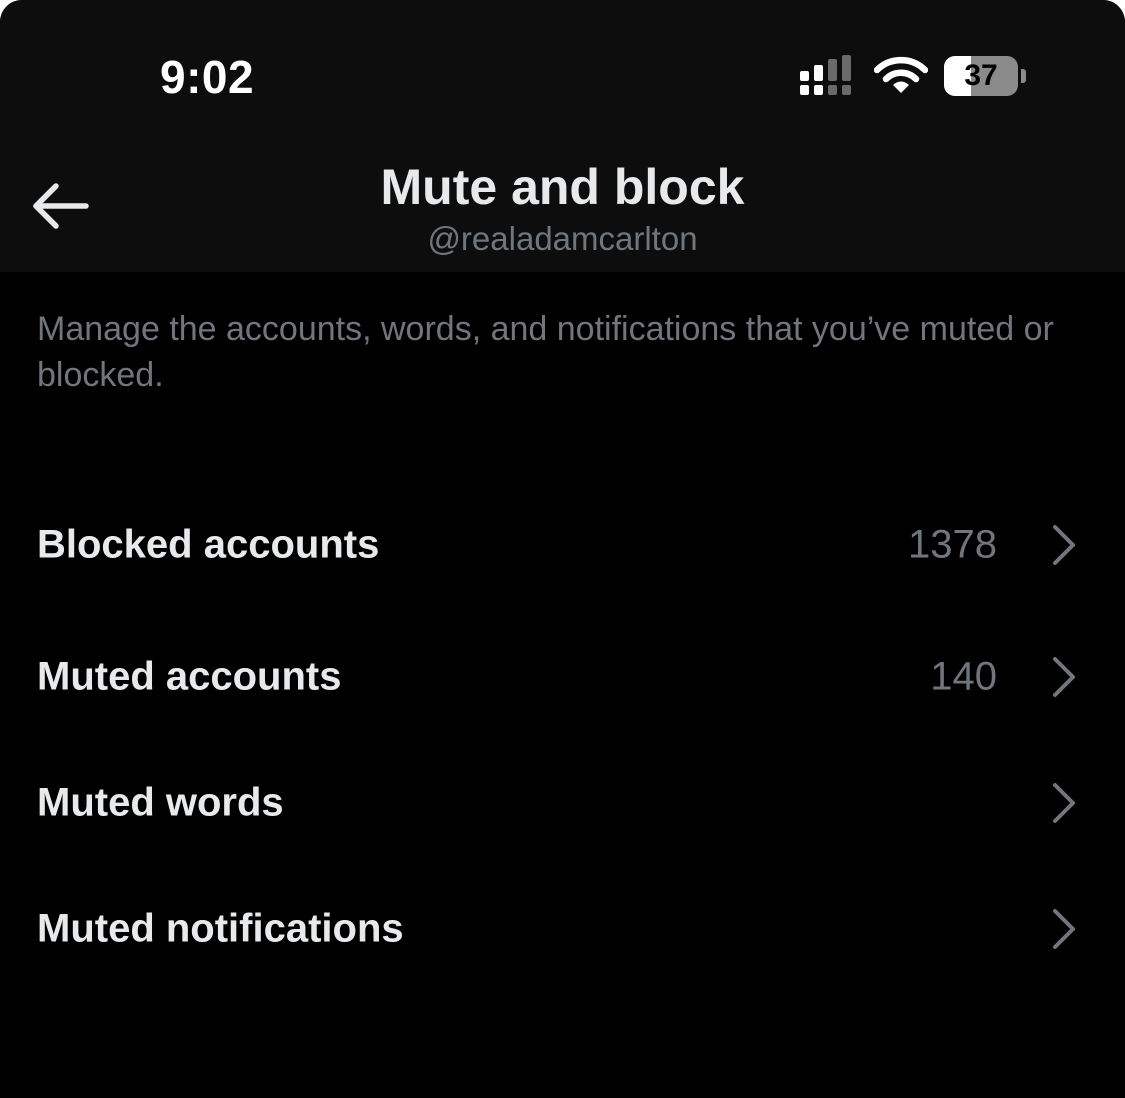 This screenshot has width=1125, height=1098. Describe the element at coordinates (901, 74) in the screenshot. I see `wifi-icon` at that location.